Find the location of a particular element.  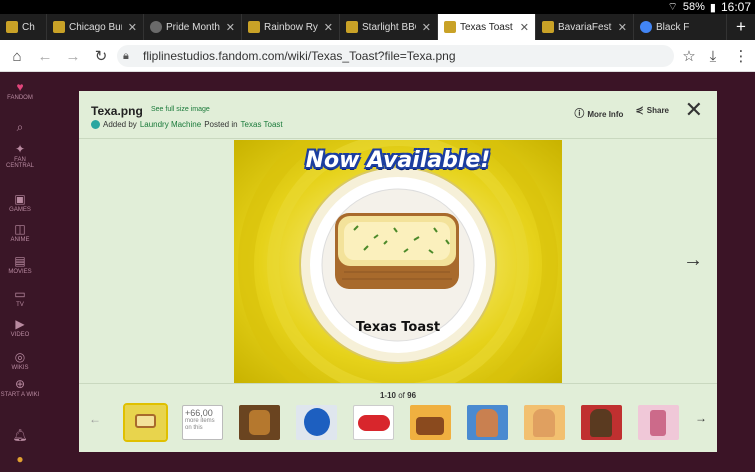

new-tab-button: + is located at coordinates (741, 27).